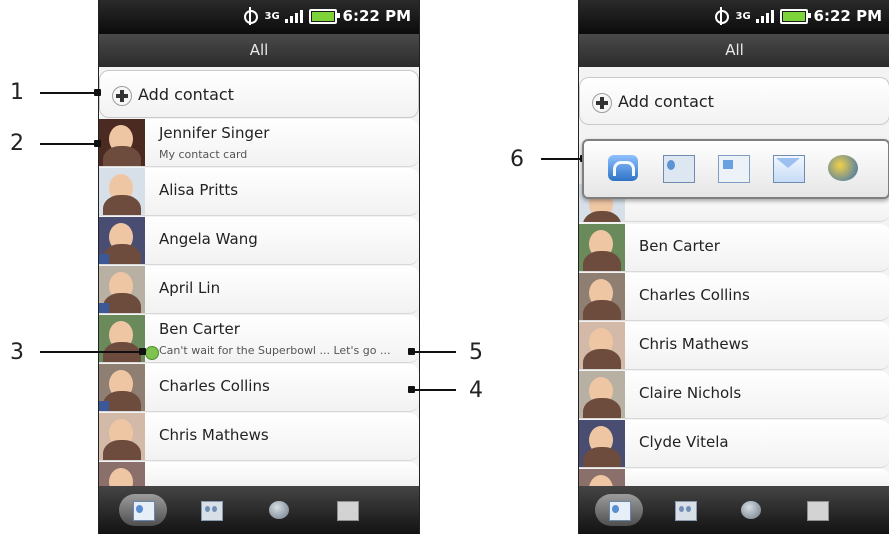 Image resolution: width=889 pixels, height=534 pixels. What do you see at coordinates (259, 241) in the screenshot?
I see `list-item: Angela Wang` at bounding box center [259, 241].